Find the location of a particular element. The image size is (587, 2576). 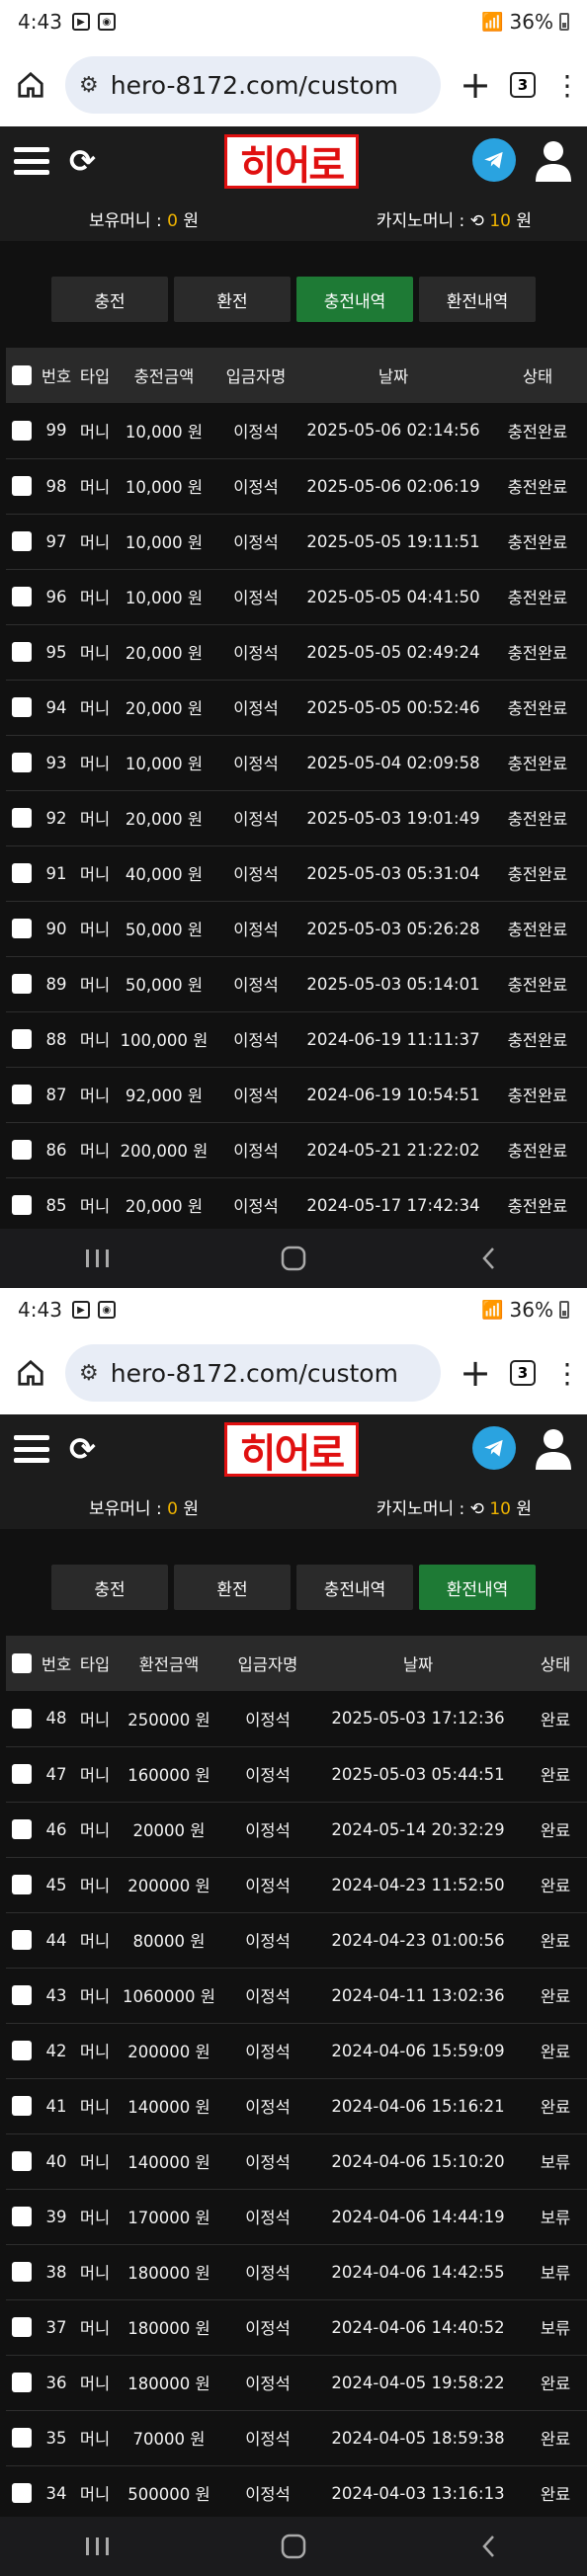

table-row: 89 머니 50,000 원 이정석 2025-05-03 05:14:01 충전완료 is located at coordinates (296, 984).